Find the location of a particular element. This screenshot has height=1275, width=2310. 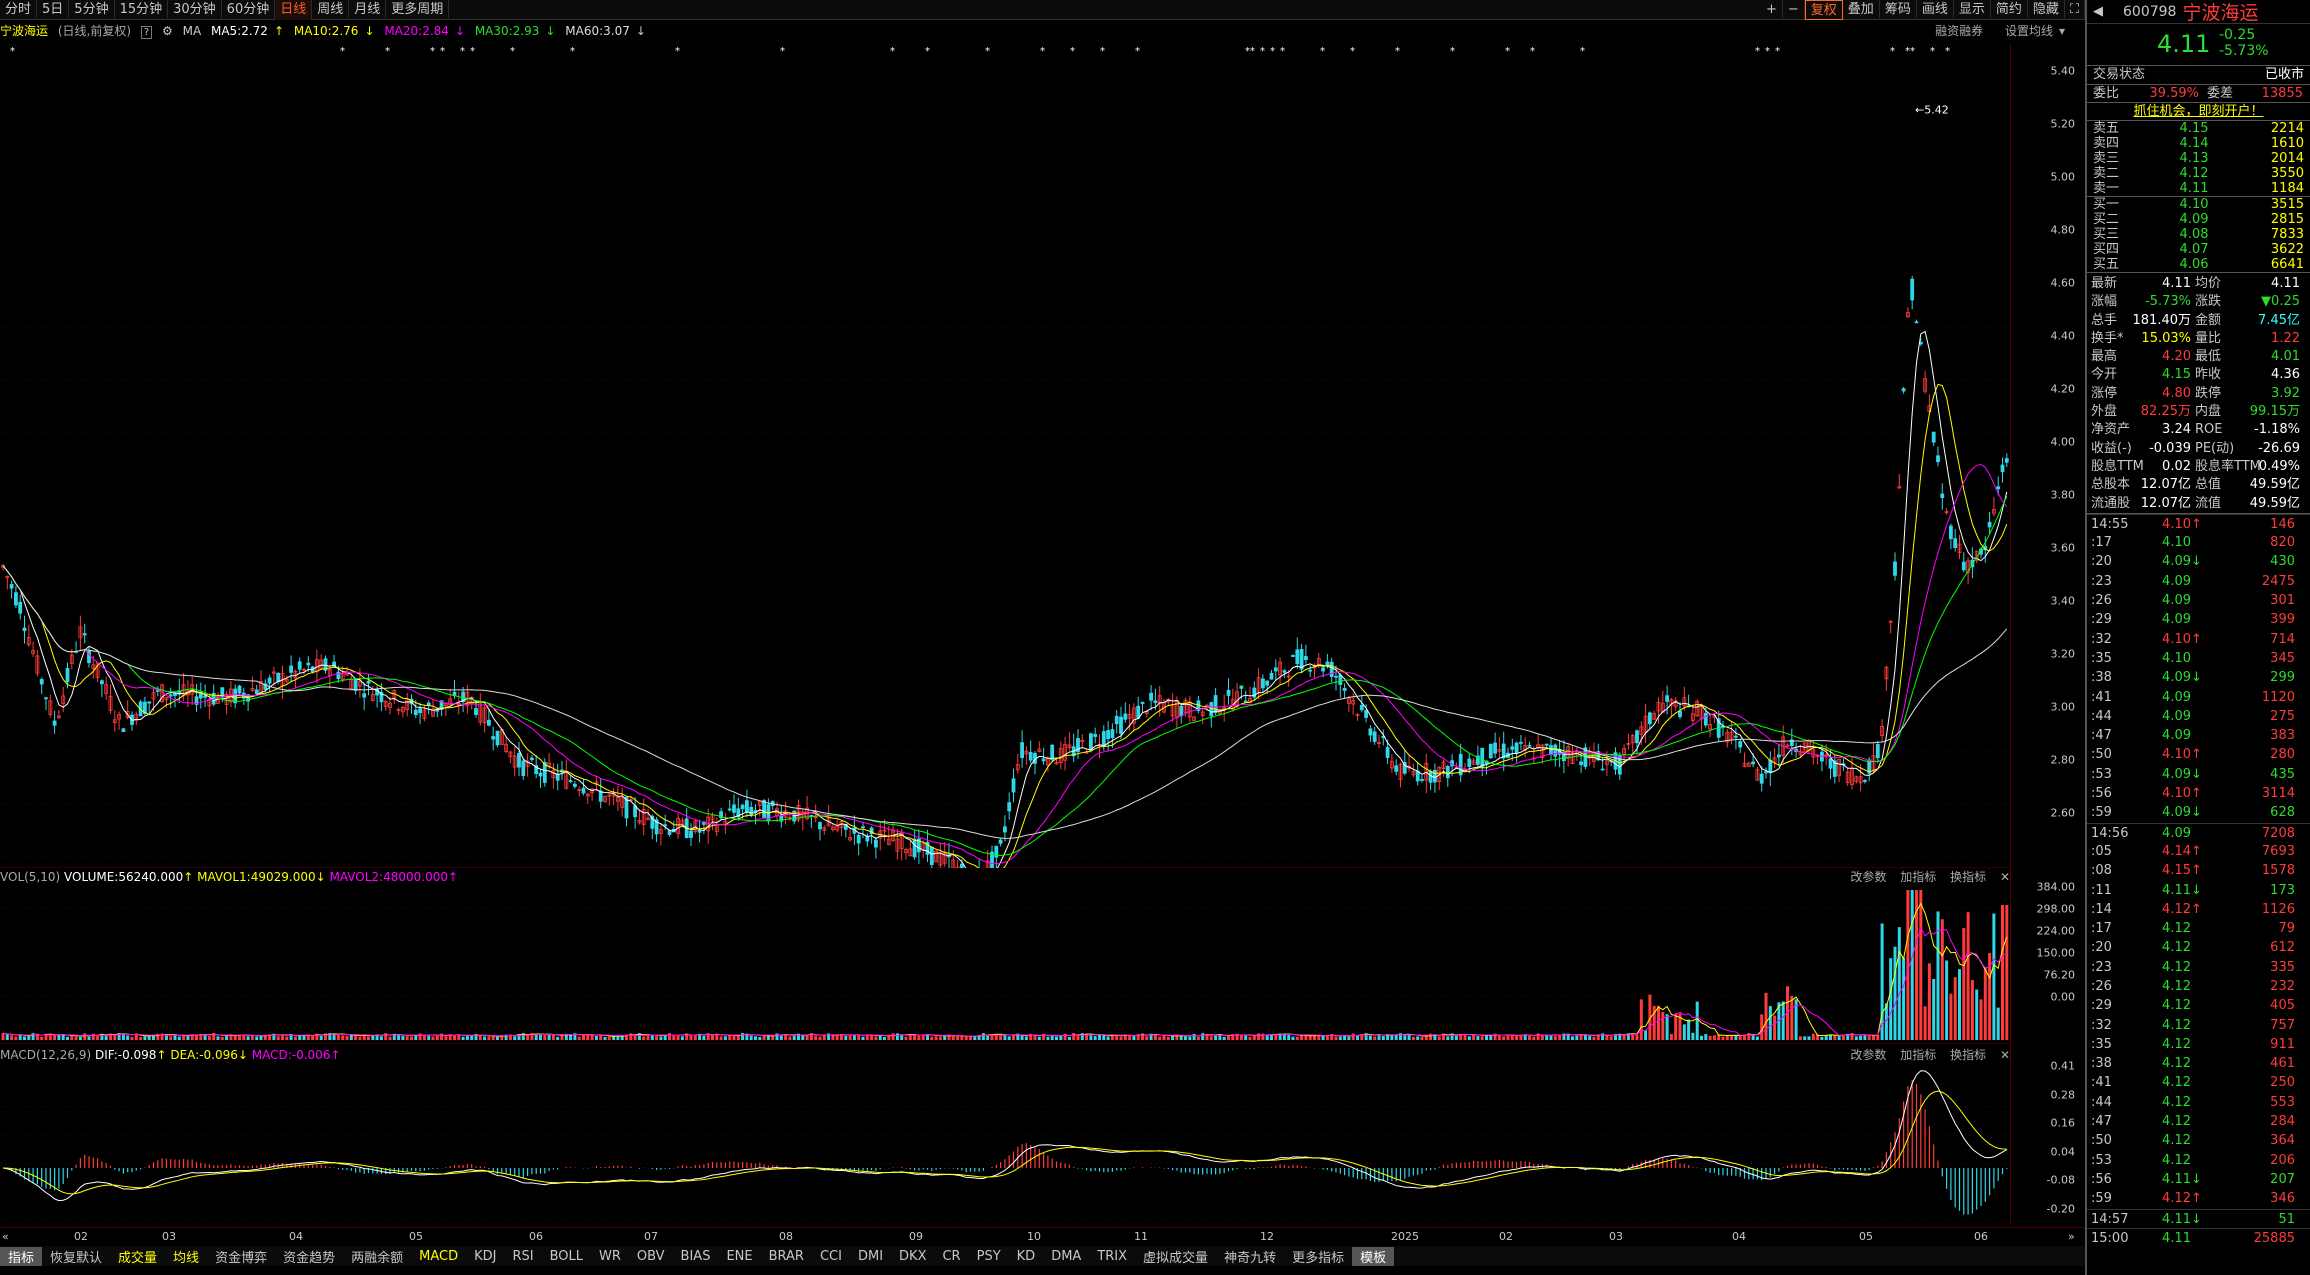

indicator-tab-19: CR is located at coordinates (951, 1256).